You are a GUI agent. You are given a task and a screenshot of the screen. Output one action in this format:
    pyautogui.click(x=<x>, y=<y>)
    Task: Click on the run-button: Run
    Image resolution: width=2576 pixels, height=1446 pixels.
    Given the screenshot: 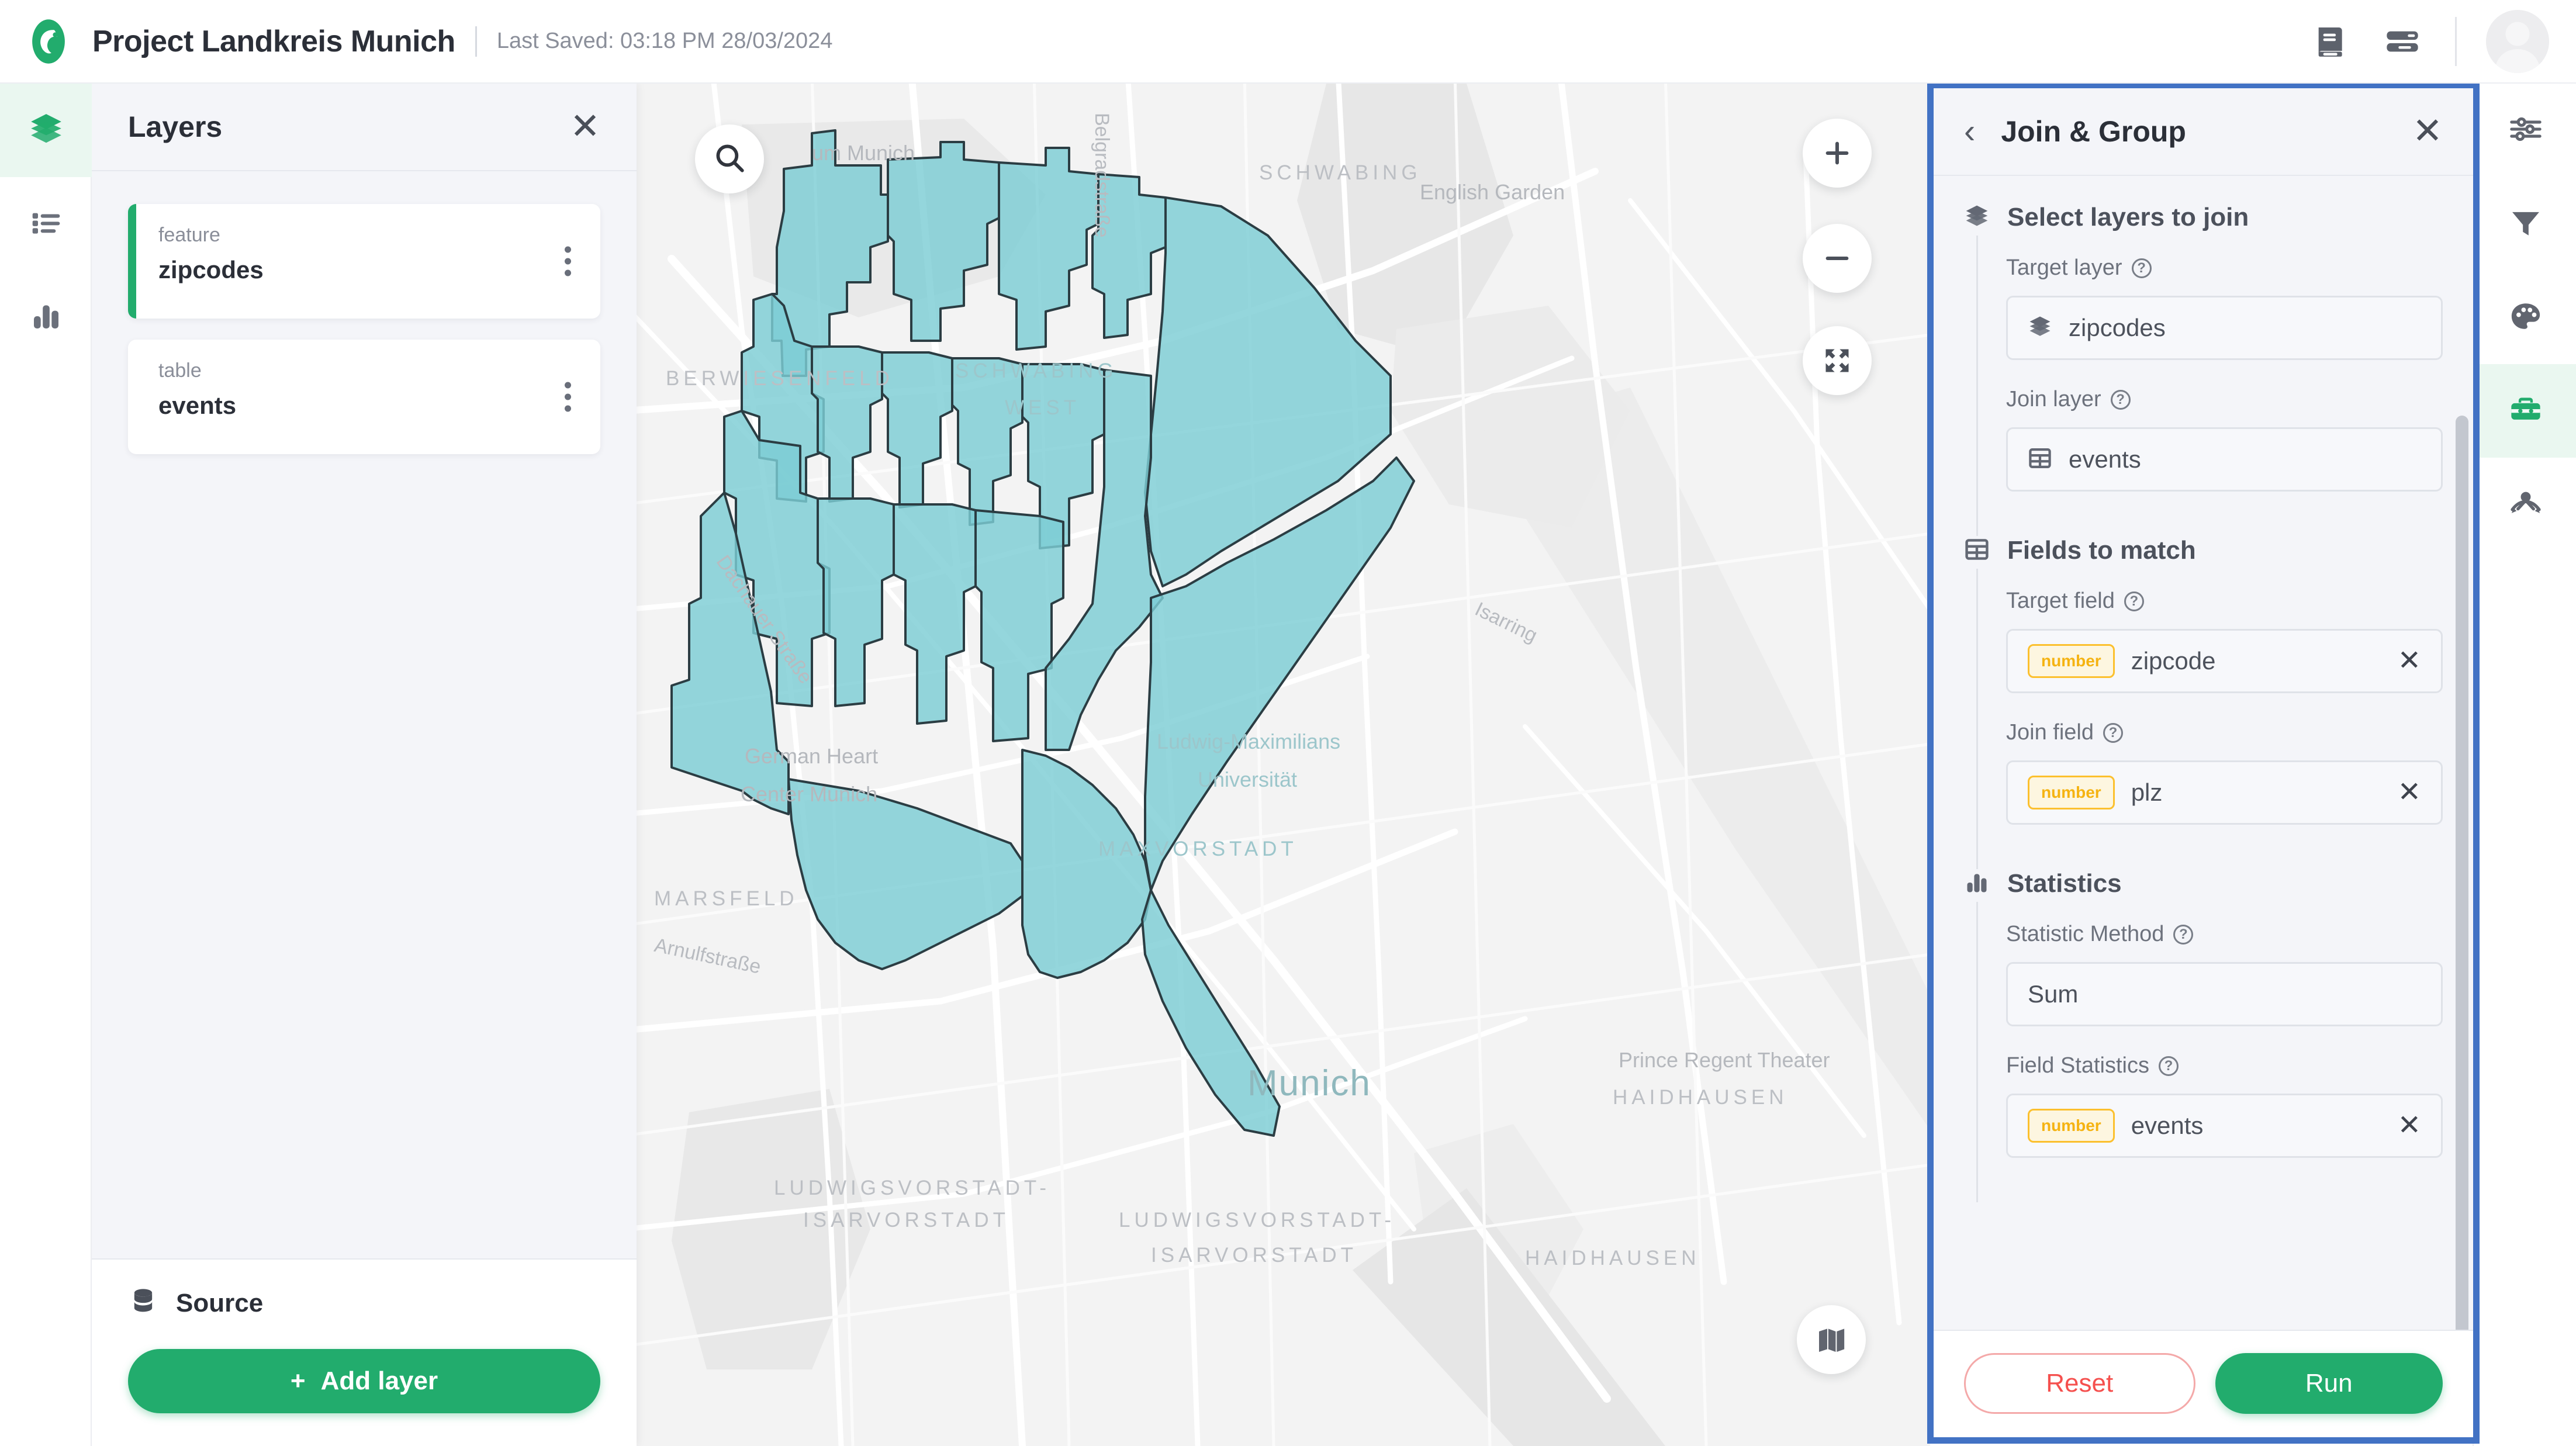 What is the action you would take?
    pyautogui.click(x=2329, y=1383)
    